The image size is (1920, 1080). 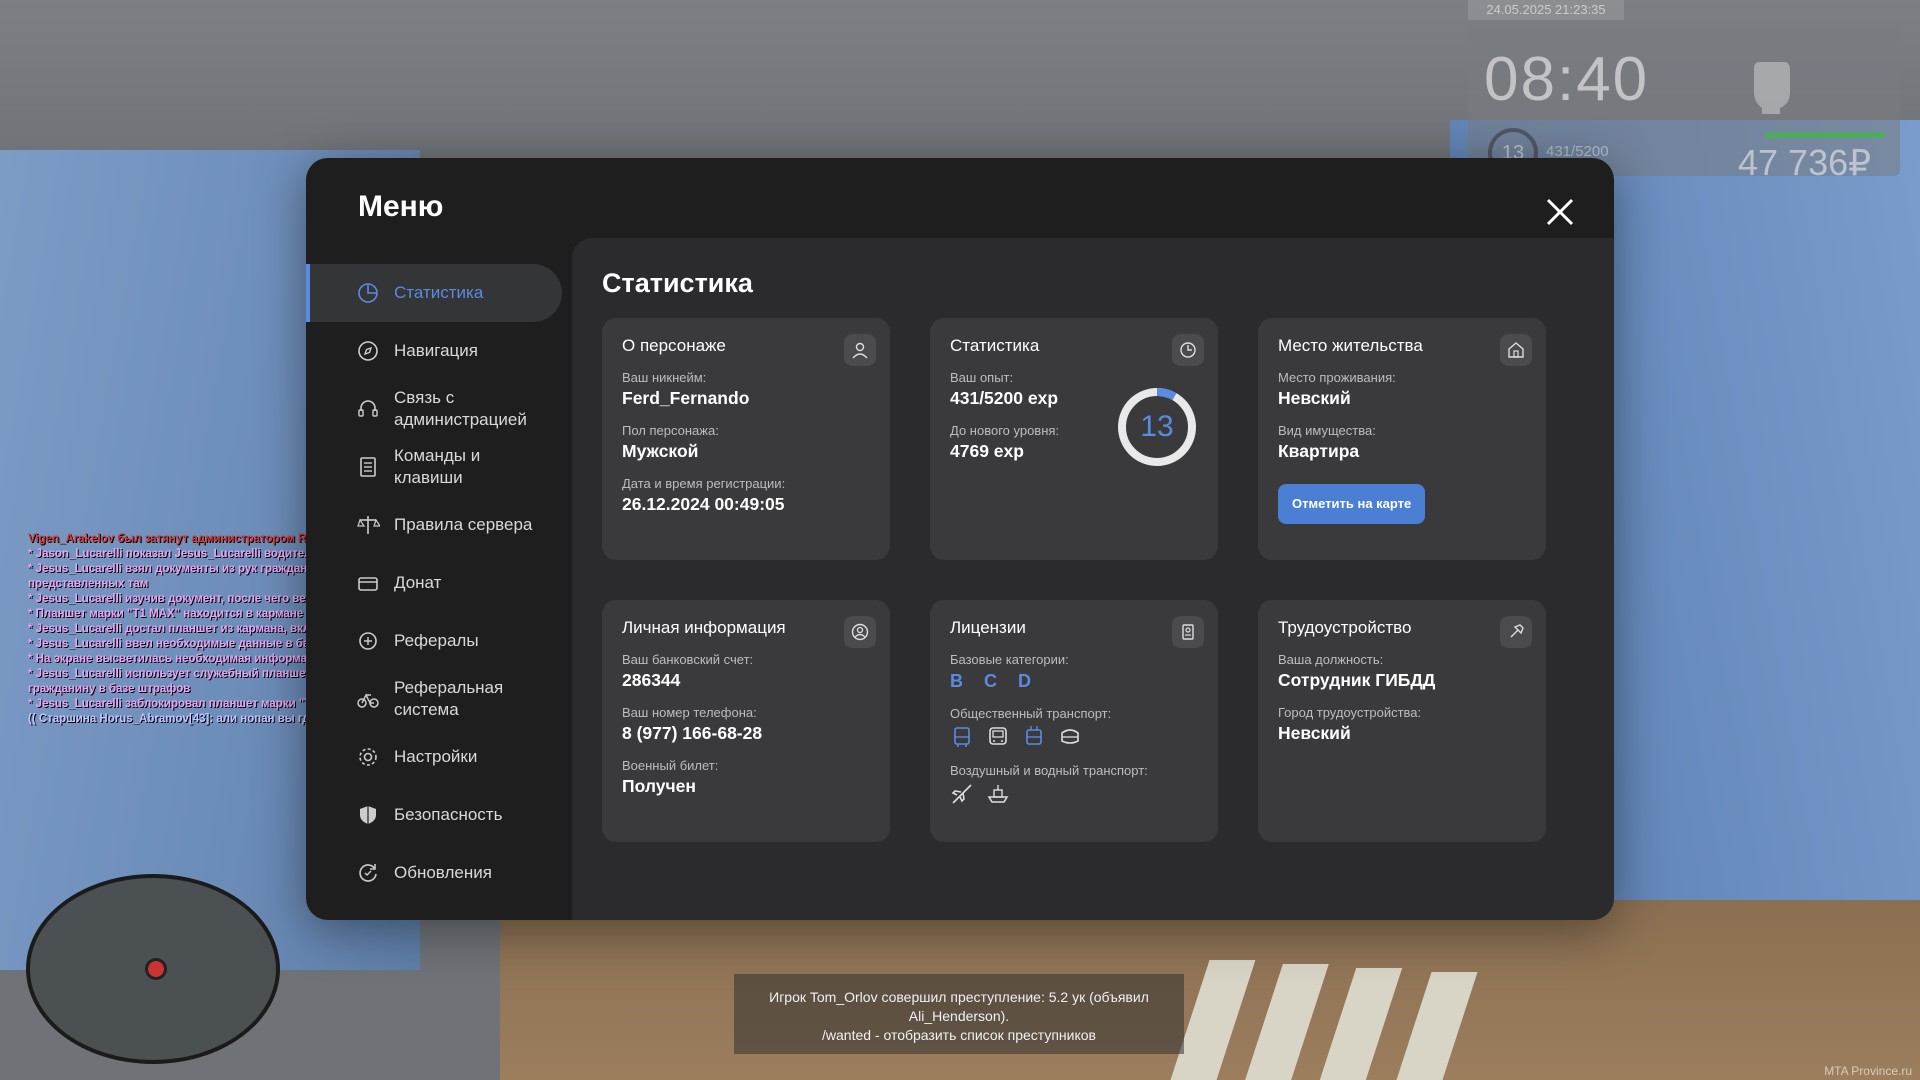 What do you see at coordinates (1337, 377) in the screenshot?
I see `residence-label: Место проживания:` at bounding box center [1337, 377].